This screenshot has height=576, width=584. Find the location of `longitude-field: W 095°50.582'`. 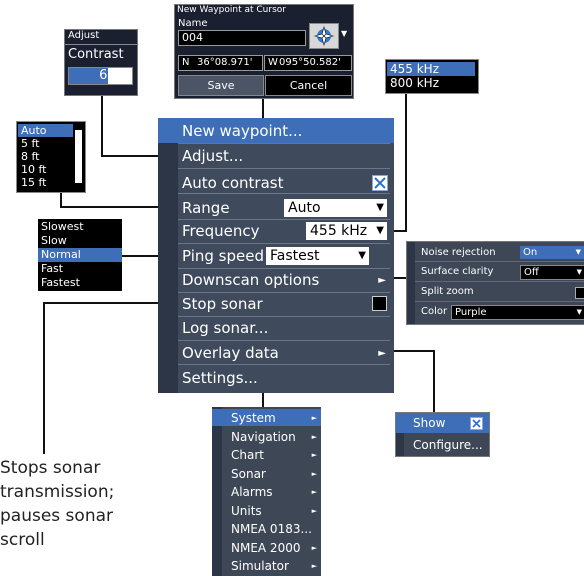

longitude-field: W 095°50.582' is located at coordinates (308, 63).